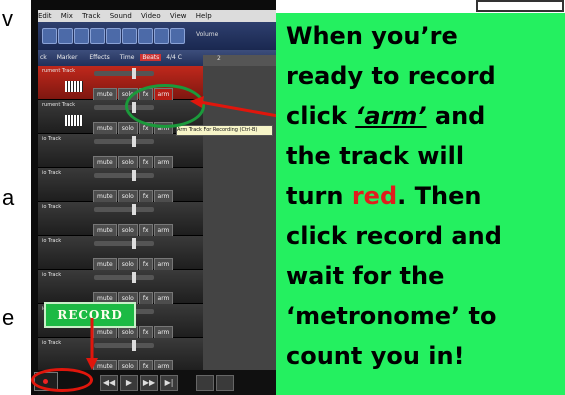 The width and height of the screenshot is (565, 395). What do you see at coordinates (45, 16) in the screenshot?
I see `menu-edit: Edit` at bounding box center [45, 16].